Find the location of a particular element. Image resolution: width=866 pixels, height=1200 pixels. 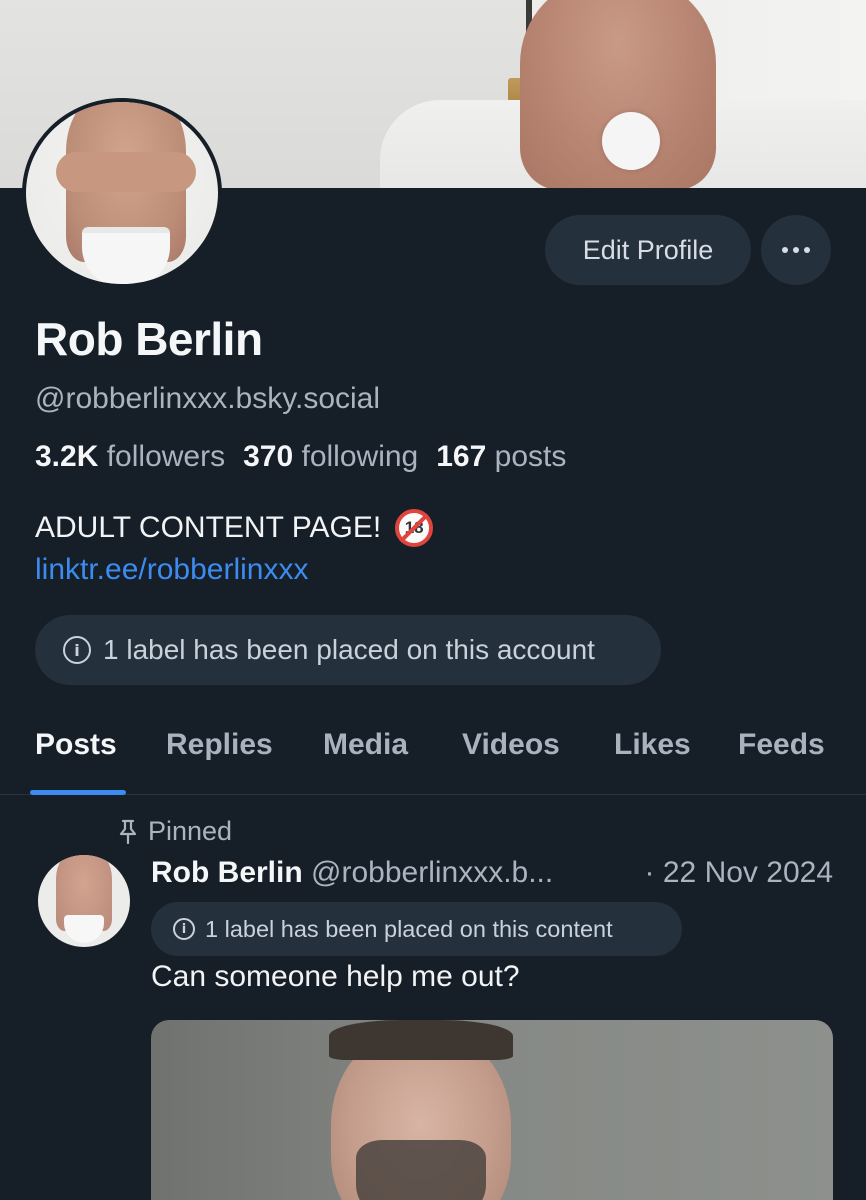

profile-bio: ADULT CONTENT PAGE! 18 is located at coordinates (234, 528).